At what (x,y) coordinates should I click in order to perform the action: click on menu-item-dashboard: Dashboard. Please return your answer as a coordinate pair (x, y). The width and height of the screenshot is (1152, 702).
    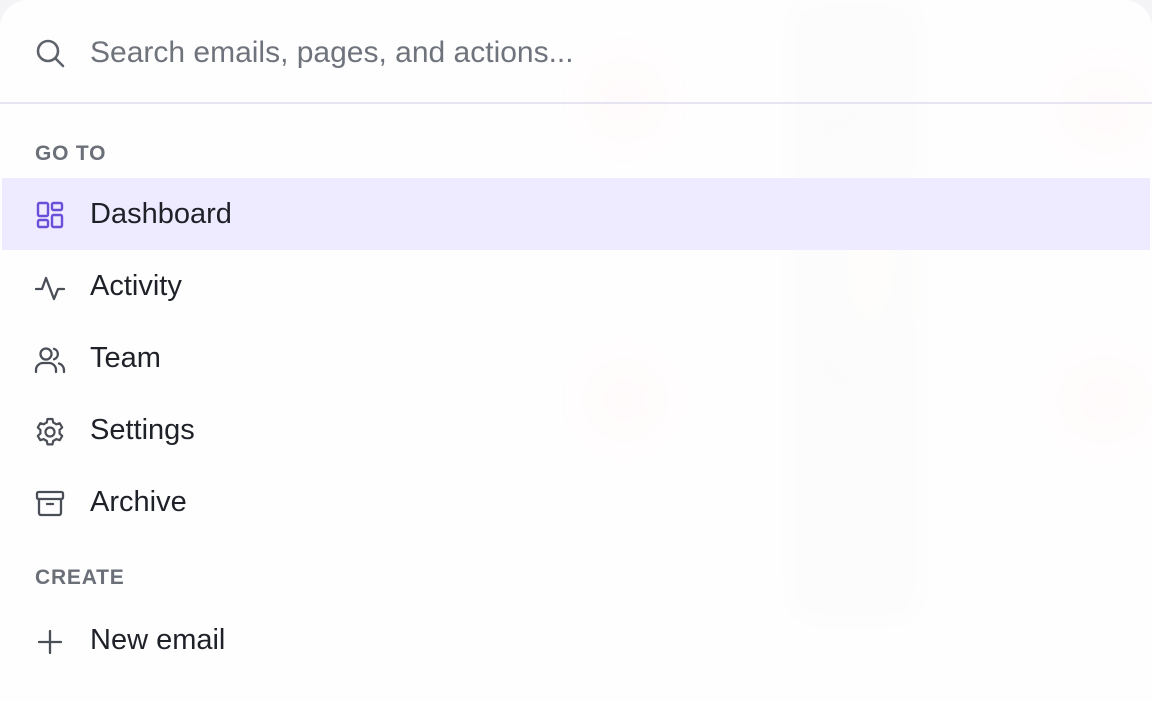
    Looking at the image, I should click on (576, 214).